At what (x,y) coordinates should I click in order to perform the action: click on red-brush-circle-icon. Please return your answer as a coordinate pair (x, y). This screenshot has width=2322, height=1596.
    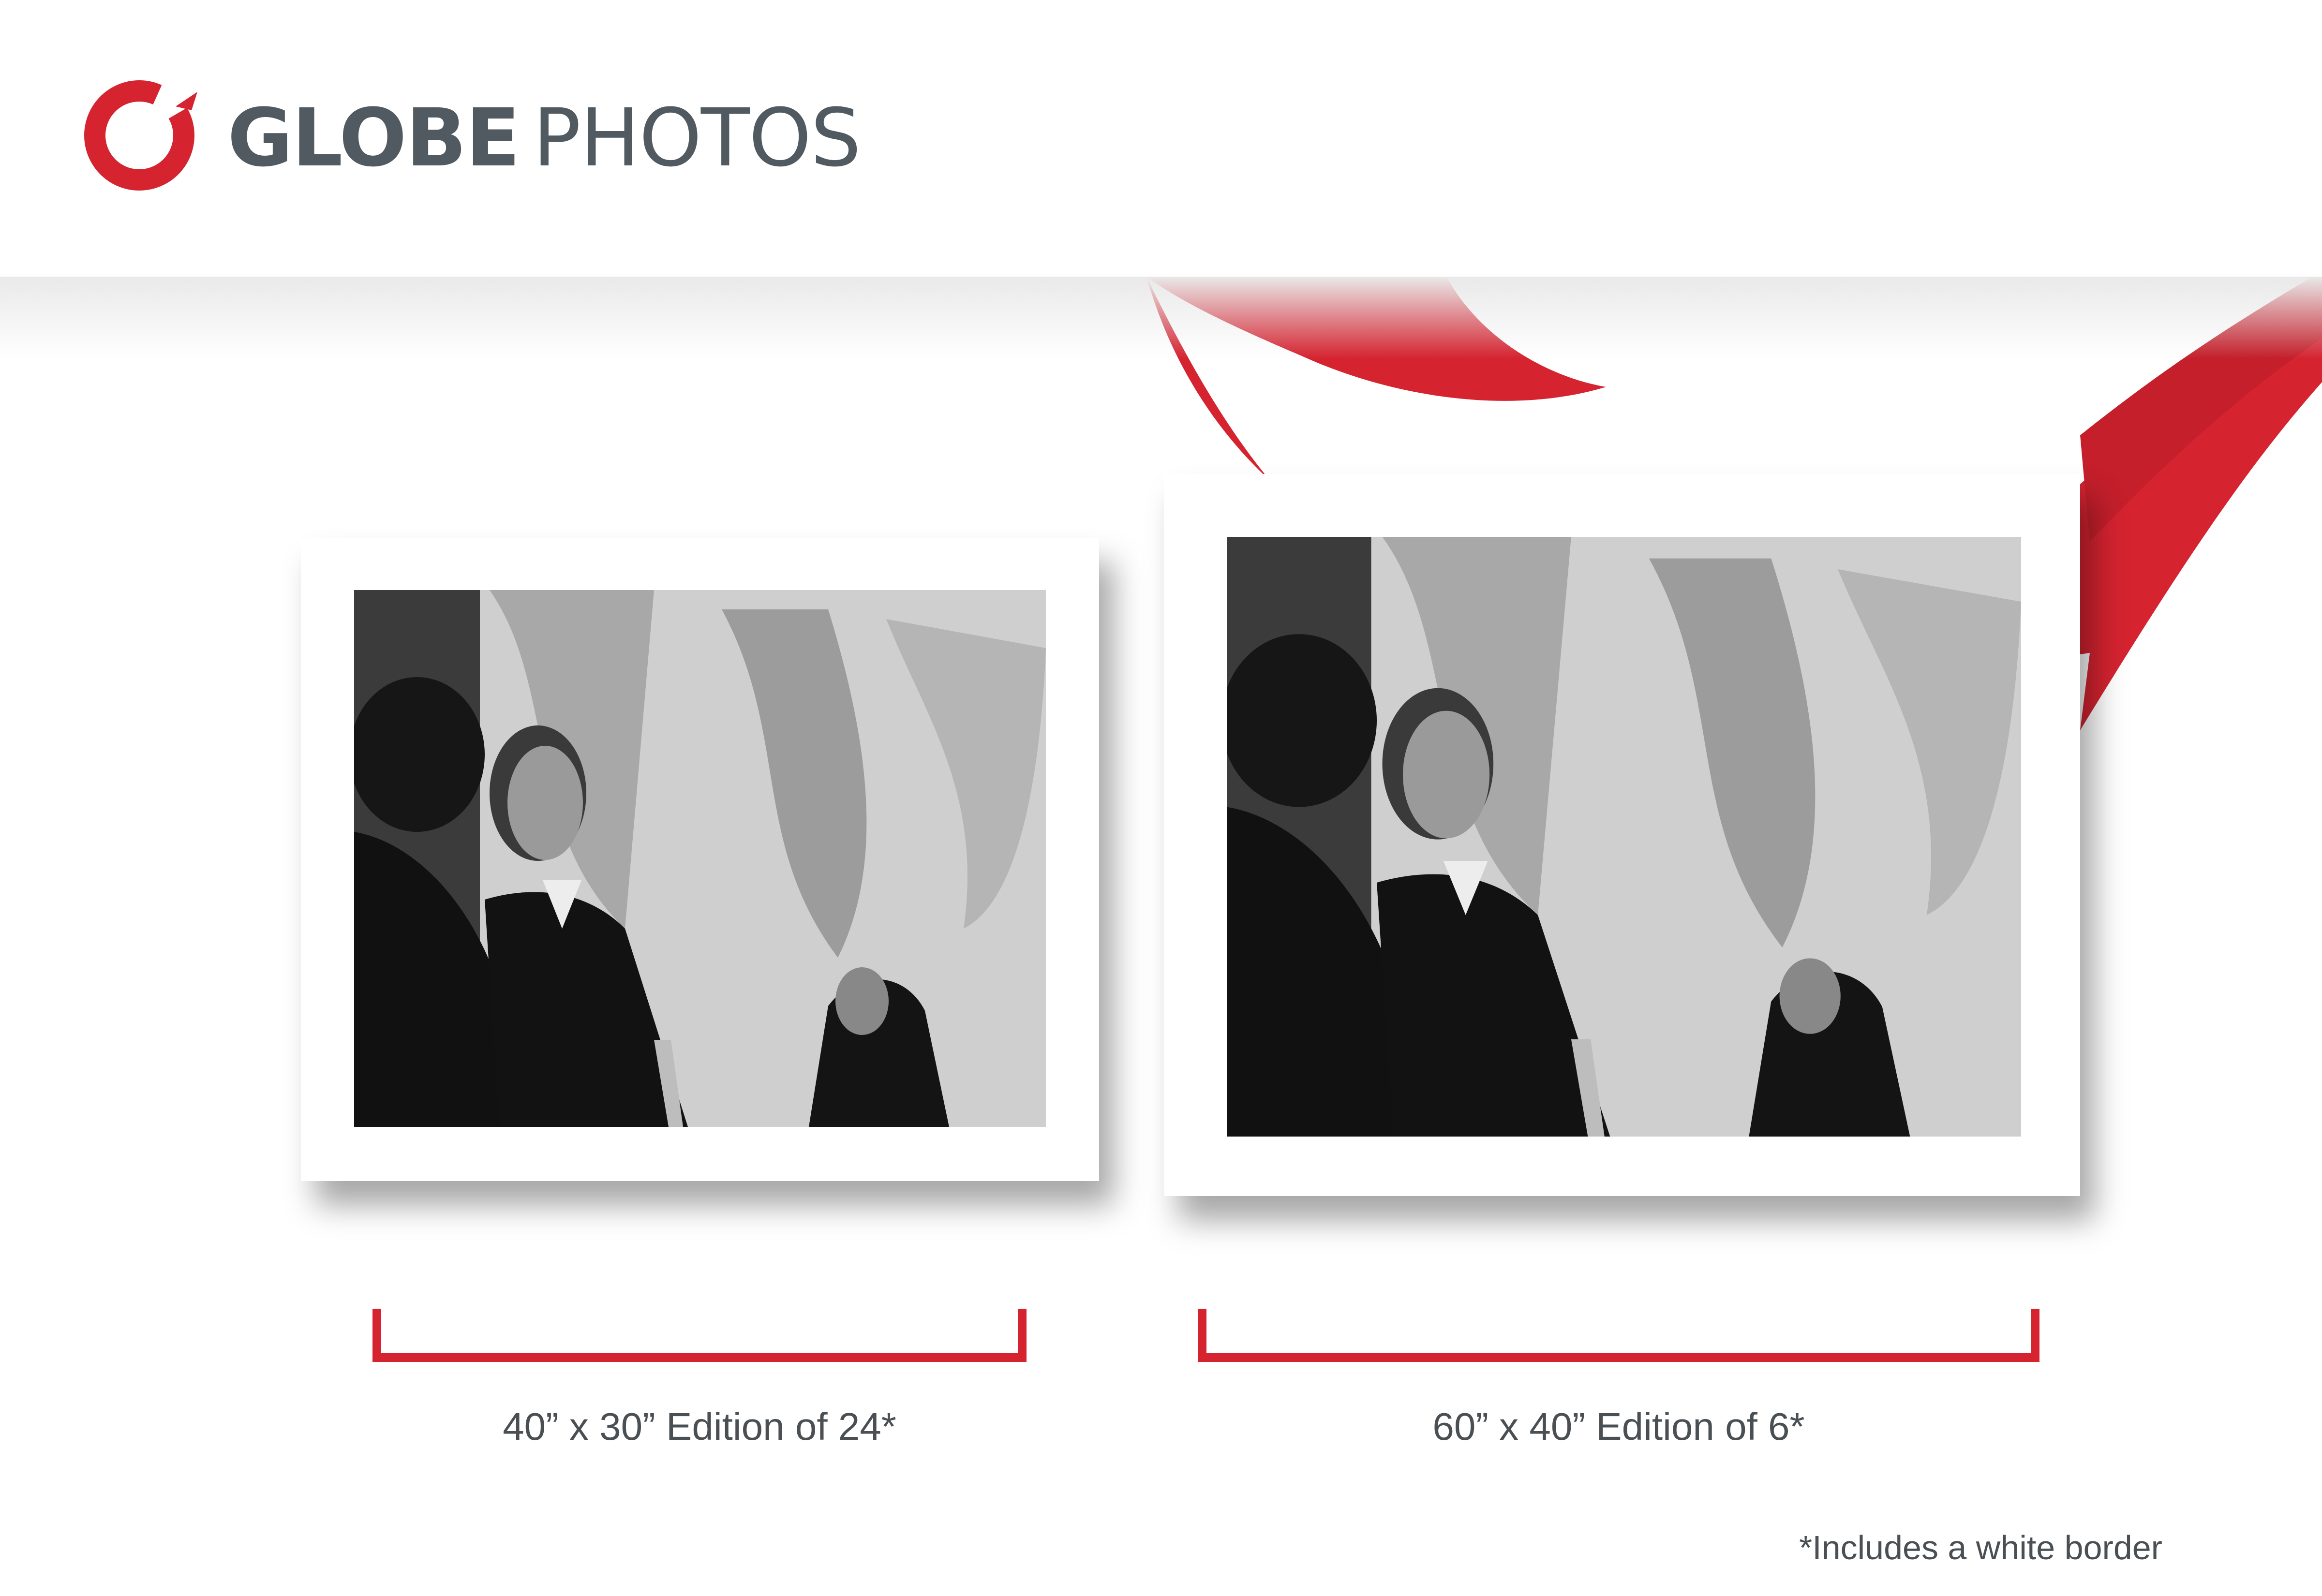
    Looking at the image, I should click on (140, 135).